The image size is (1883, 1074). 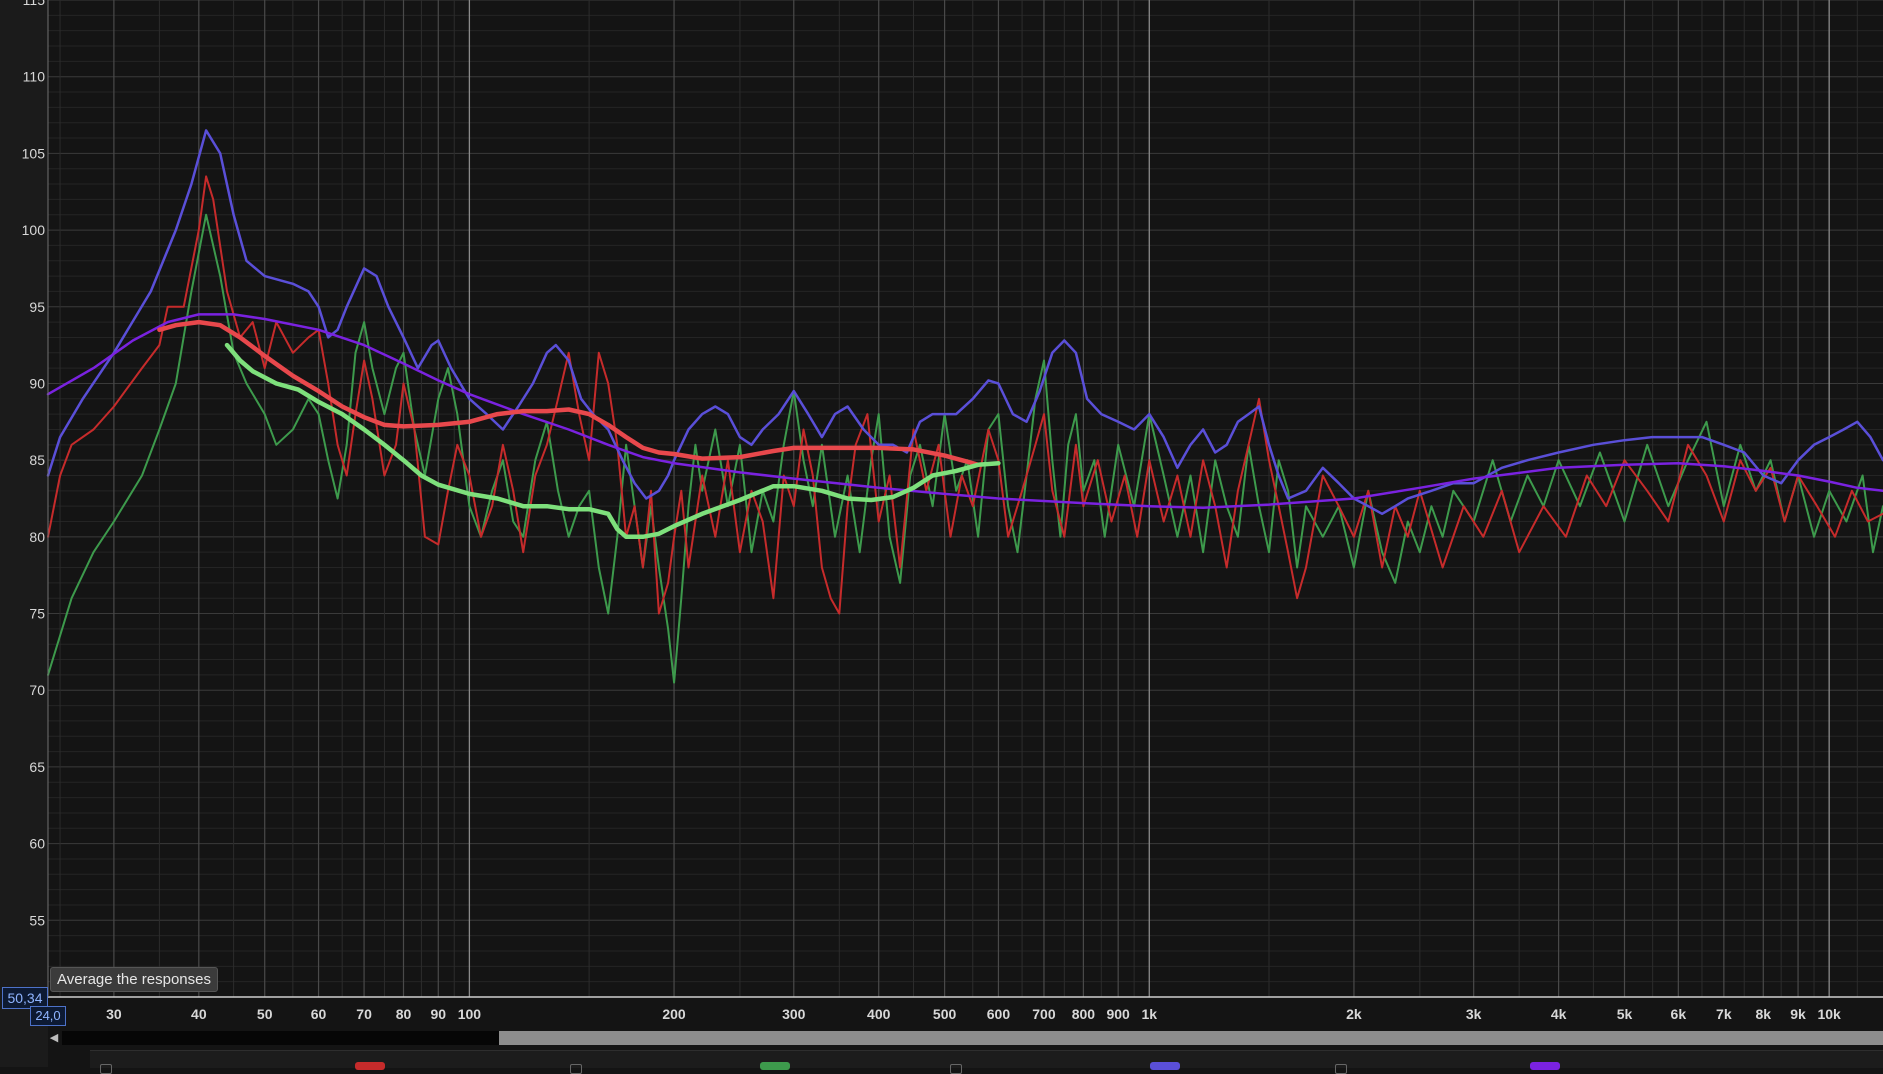 What do you see at coordinates (265, 1014) in the screenshot?
I see `x-tick-label: 50` at bounding box center [265, 1014].